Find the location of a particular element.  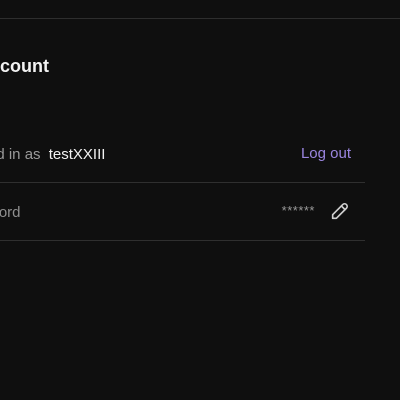

login-status-row: ed in as testXXIII Log out is located at coordinates (182, 153).